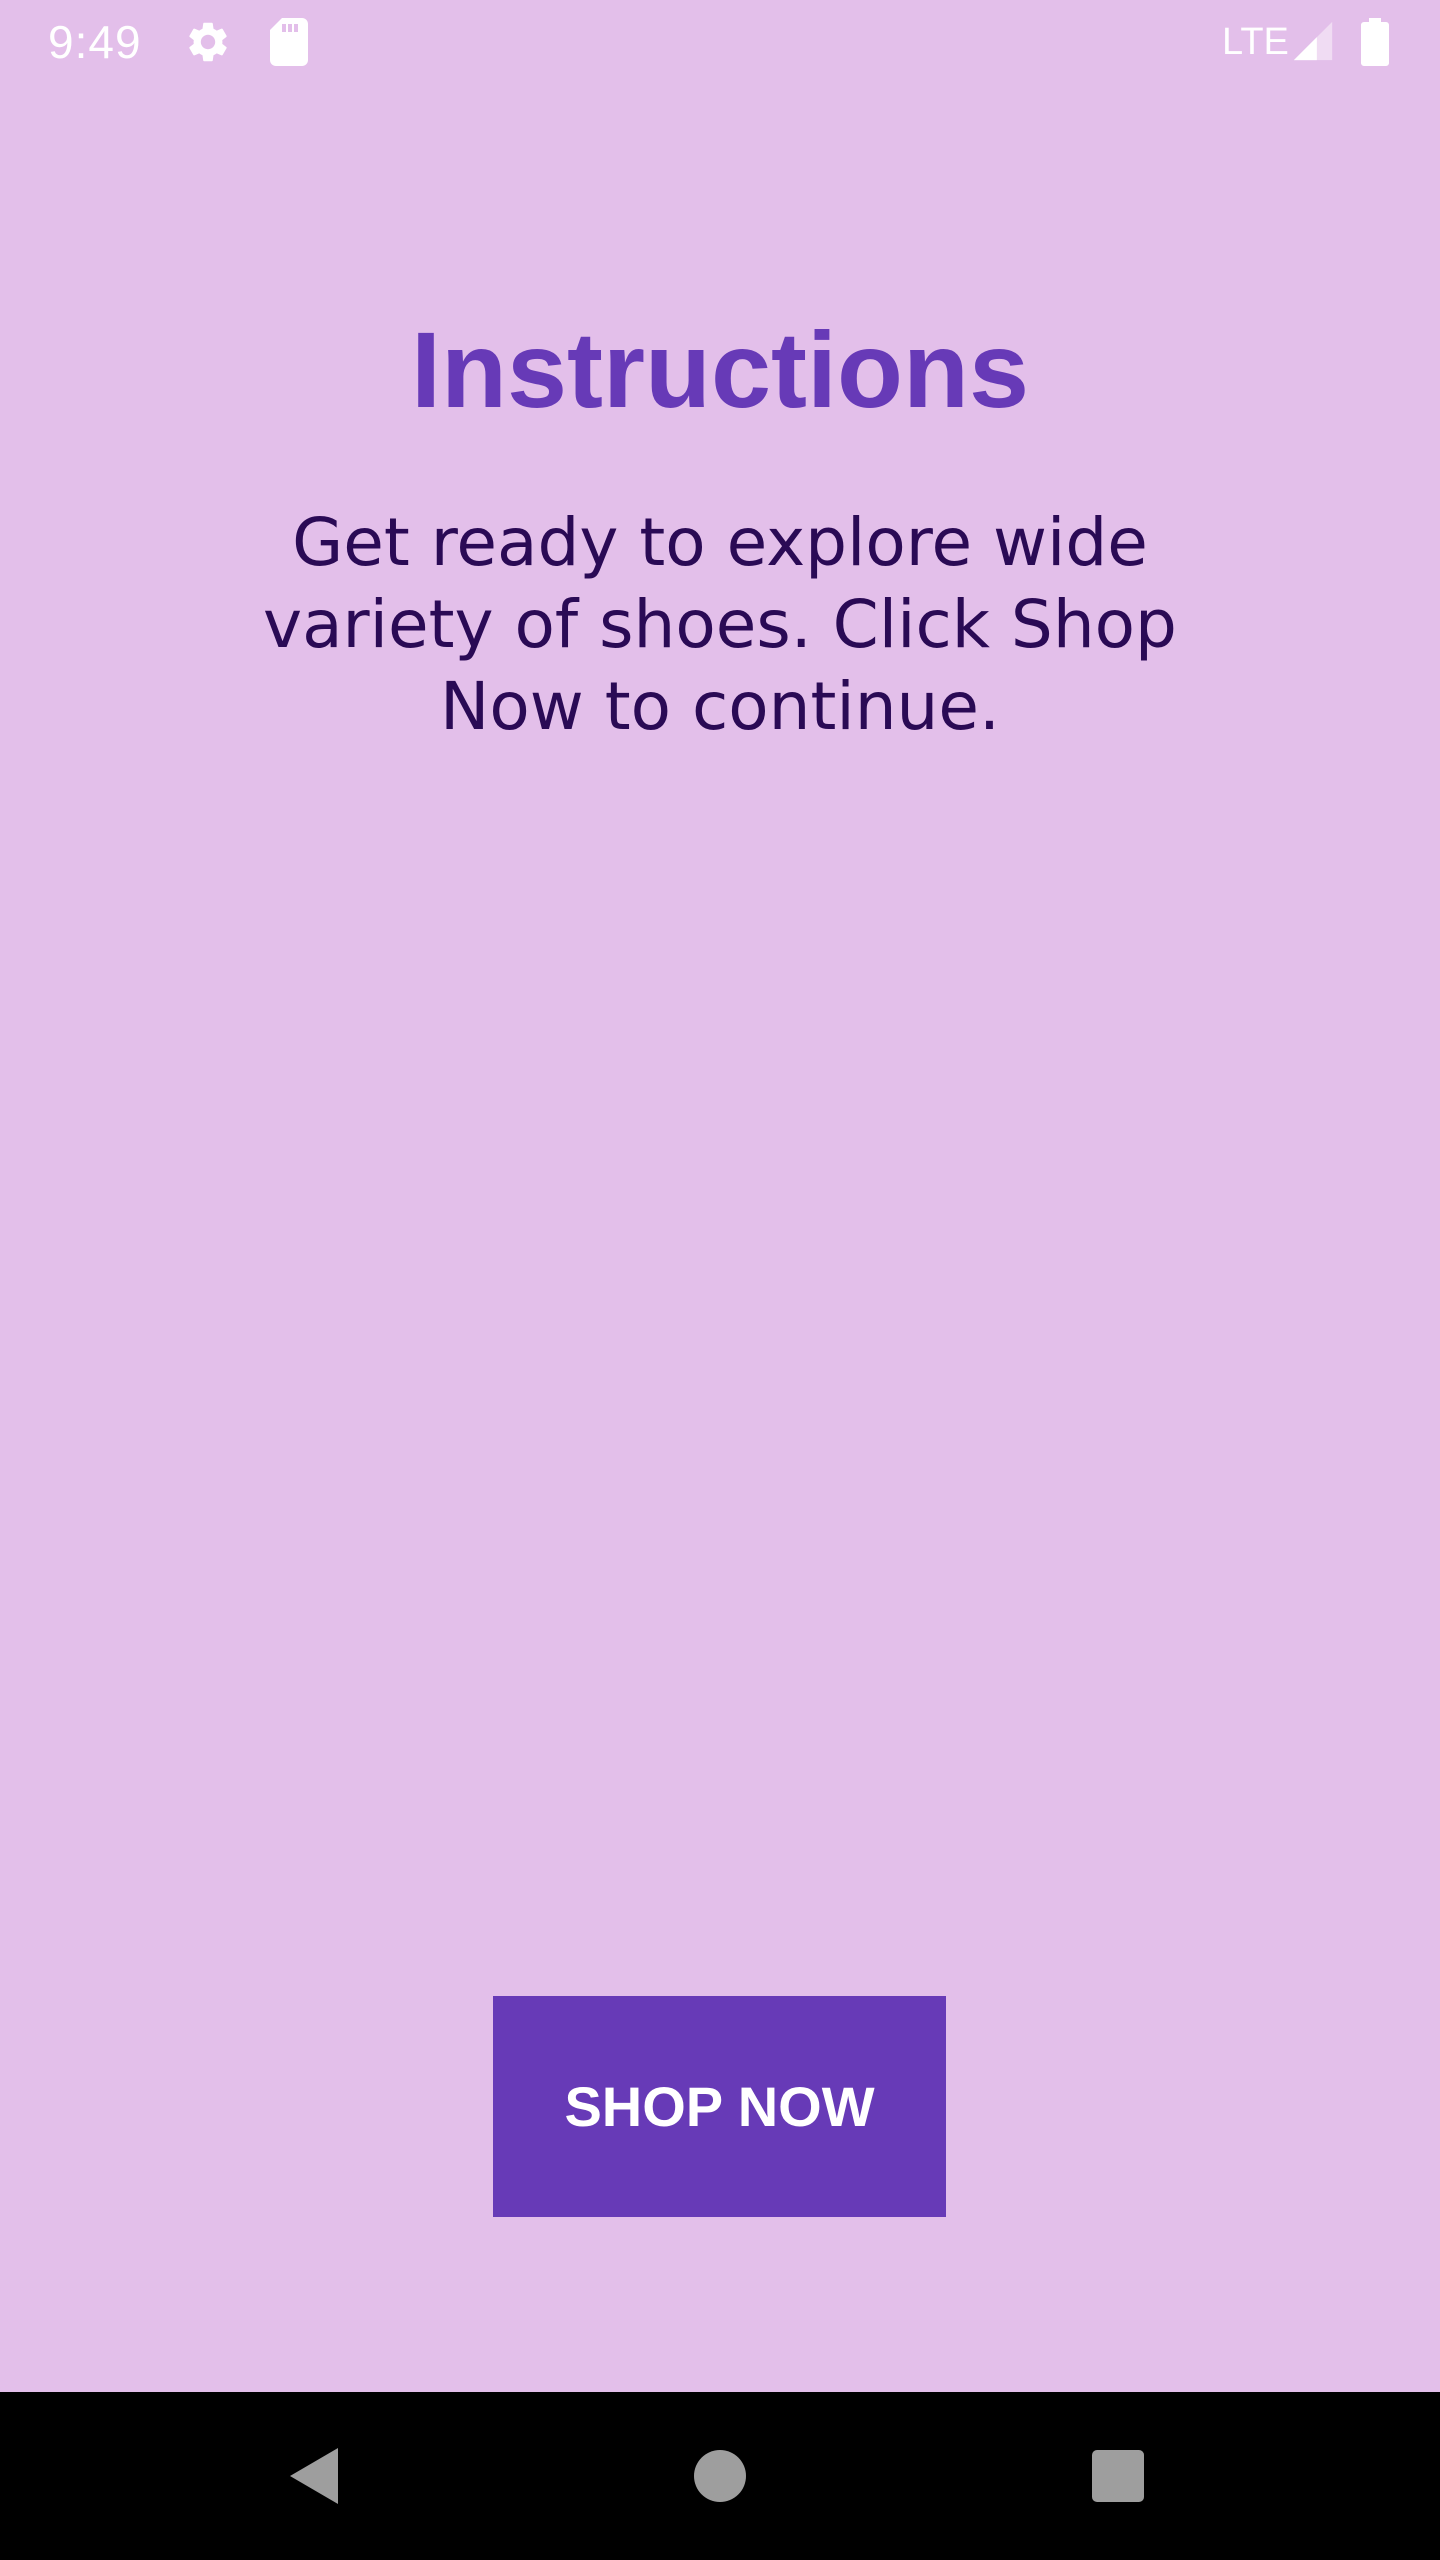 The width and height of the screenshot is (1440, 2560). I want to click on shop-now-button: SHOP NOW, so click(719, 2106).